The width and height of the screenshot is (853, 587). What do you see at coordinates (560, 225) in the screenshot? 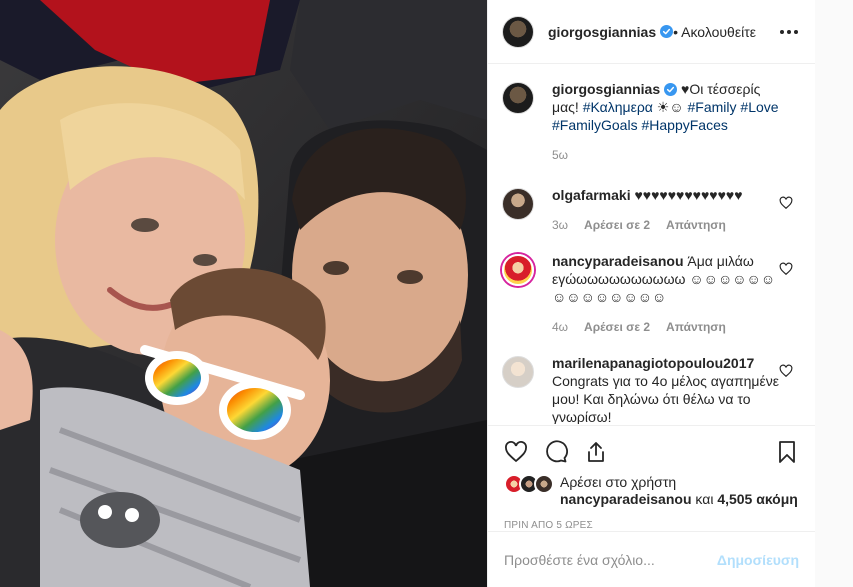
I see `comment-age: 3ω` at bounding box center [560, 225].